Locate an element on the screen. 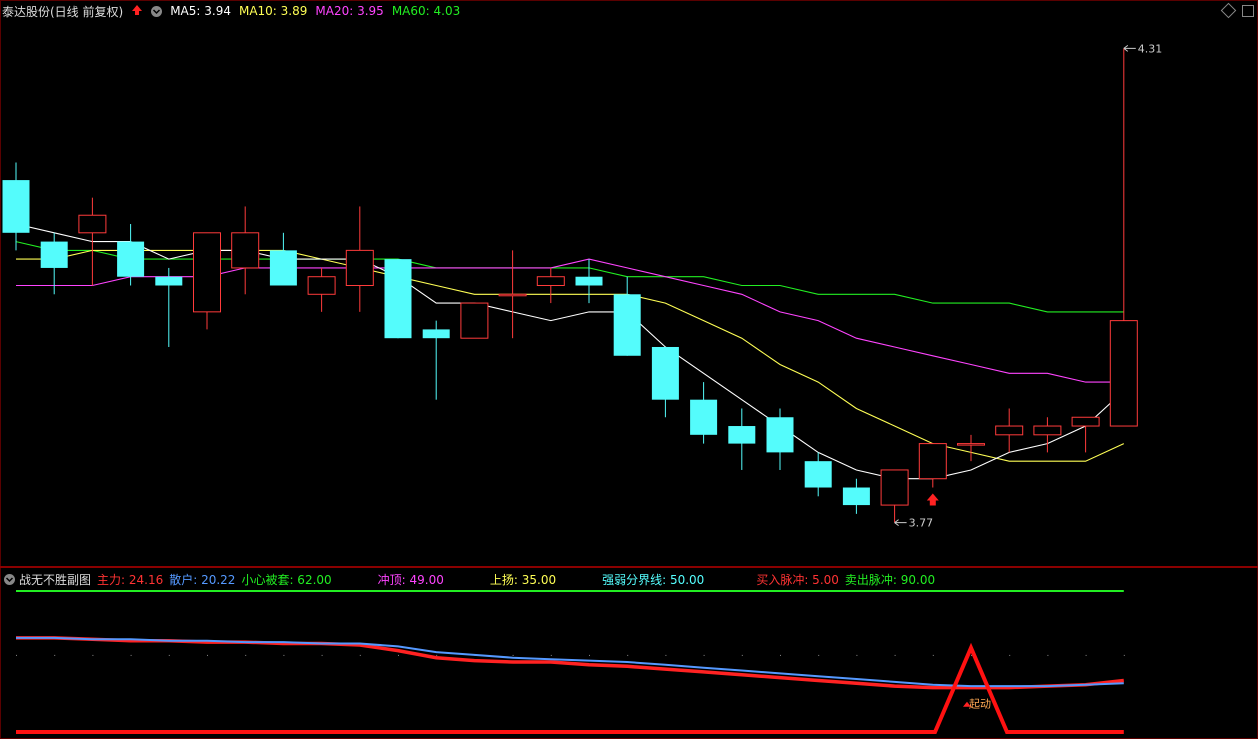 This screenshot has width=1258, height=739. ma5-value: MA5: 3.94 is located at coordinates (200, 11).